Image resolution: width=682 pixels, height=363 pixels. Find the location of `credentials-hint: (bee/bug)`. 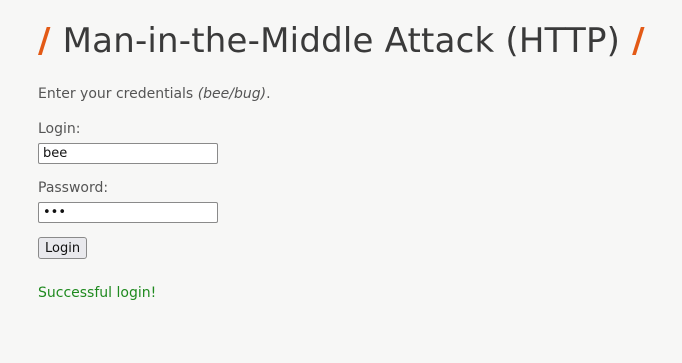

credentials-hint: (bee/bug) is located at coordinates (232, 94).